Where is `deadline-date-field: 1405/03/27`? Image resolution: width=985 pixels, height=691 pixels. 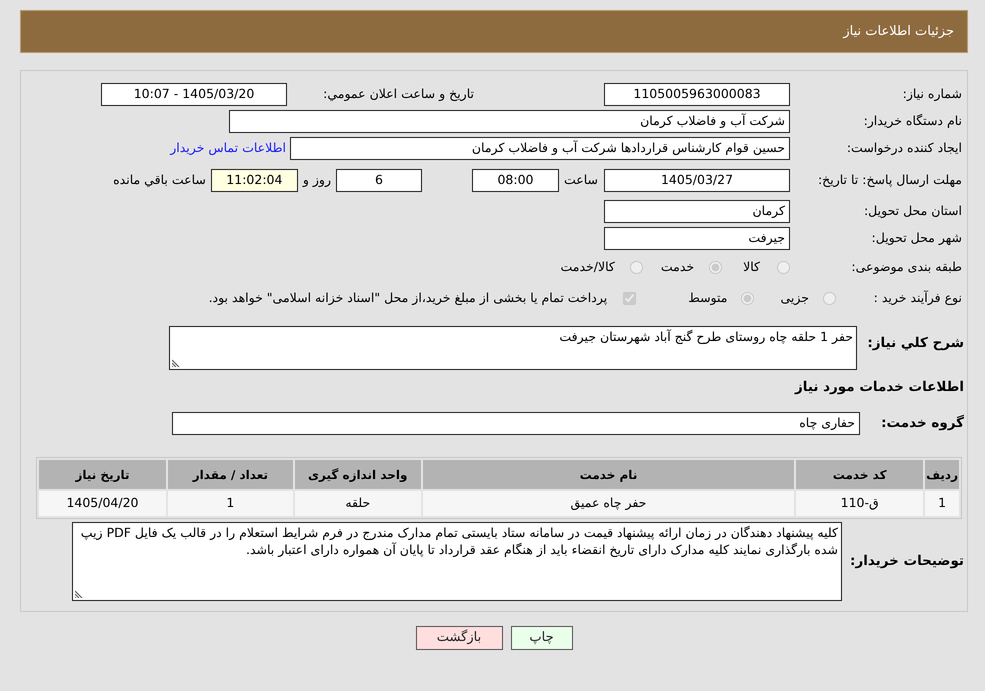
deadline-date-field: 1405/03/27 is located at coordinates (697, 180).